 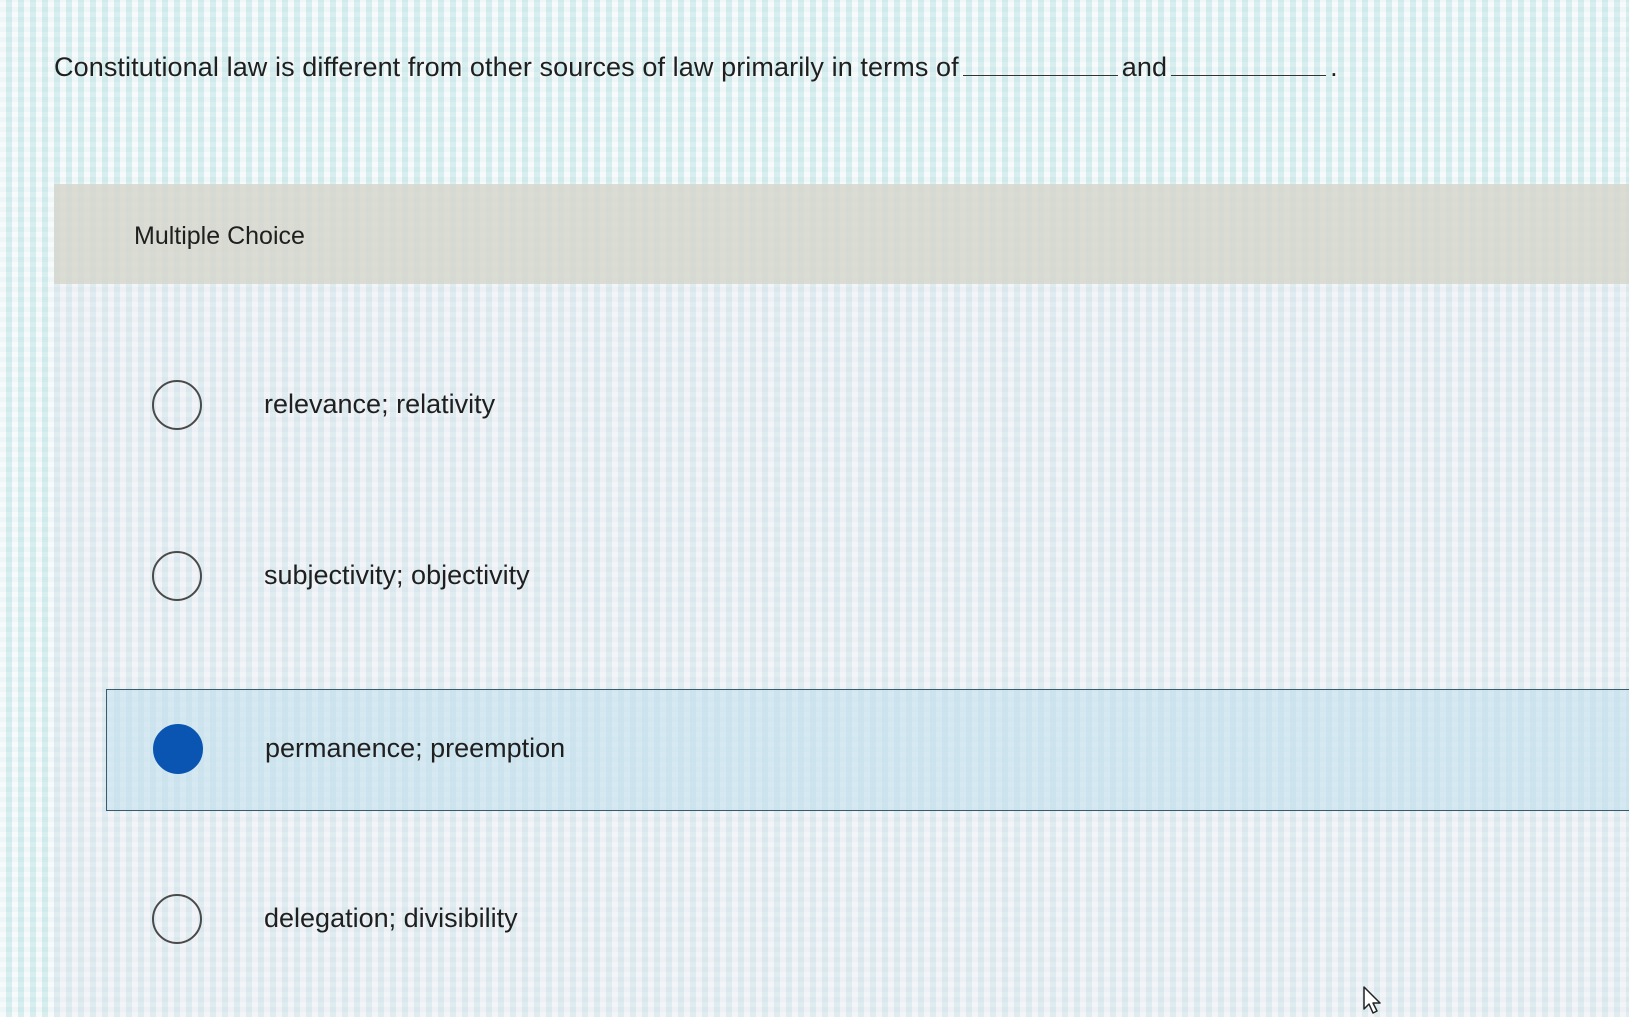 I want to click on multiple-choice-label: Multiple Choice, so click(x=219, y=236).